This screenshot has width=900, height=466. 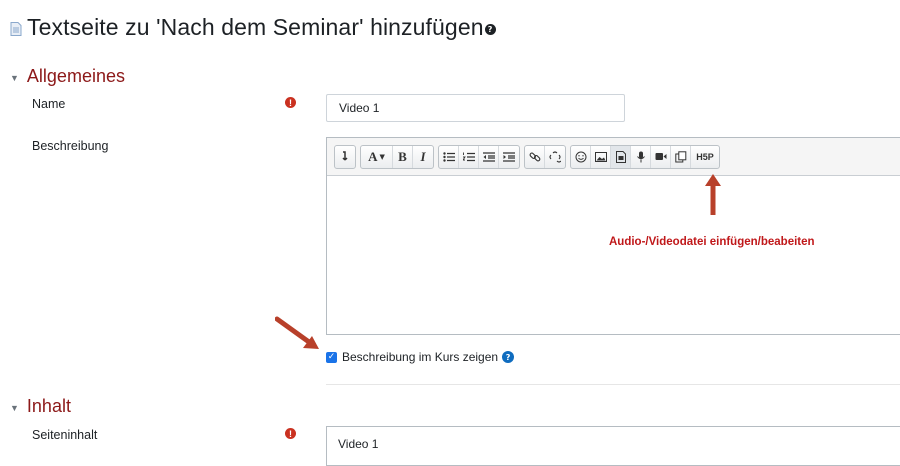 I want to click on media-icon, so click(x=621, y=156).